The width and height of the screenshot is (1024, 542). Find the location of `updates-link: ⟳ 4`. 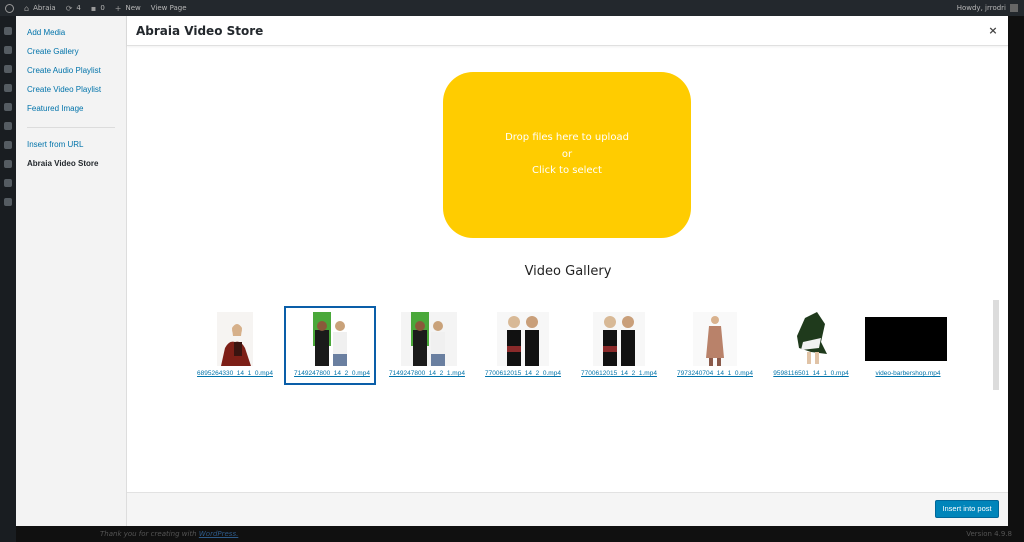

updates-link: ⟳ 4 is located at coordinates (73, 8).